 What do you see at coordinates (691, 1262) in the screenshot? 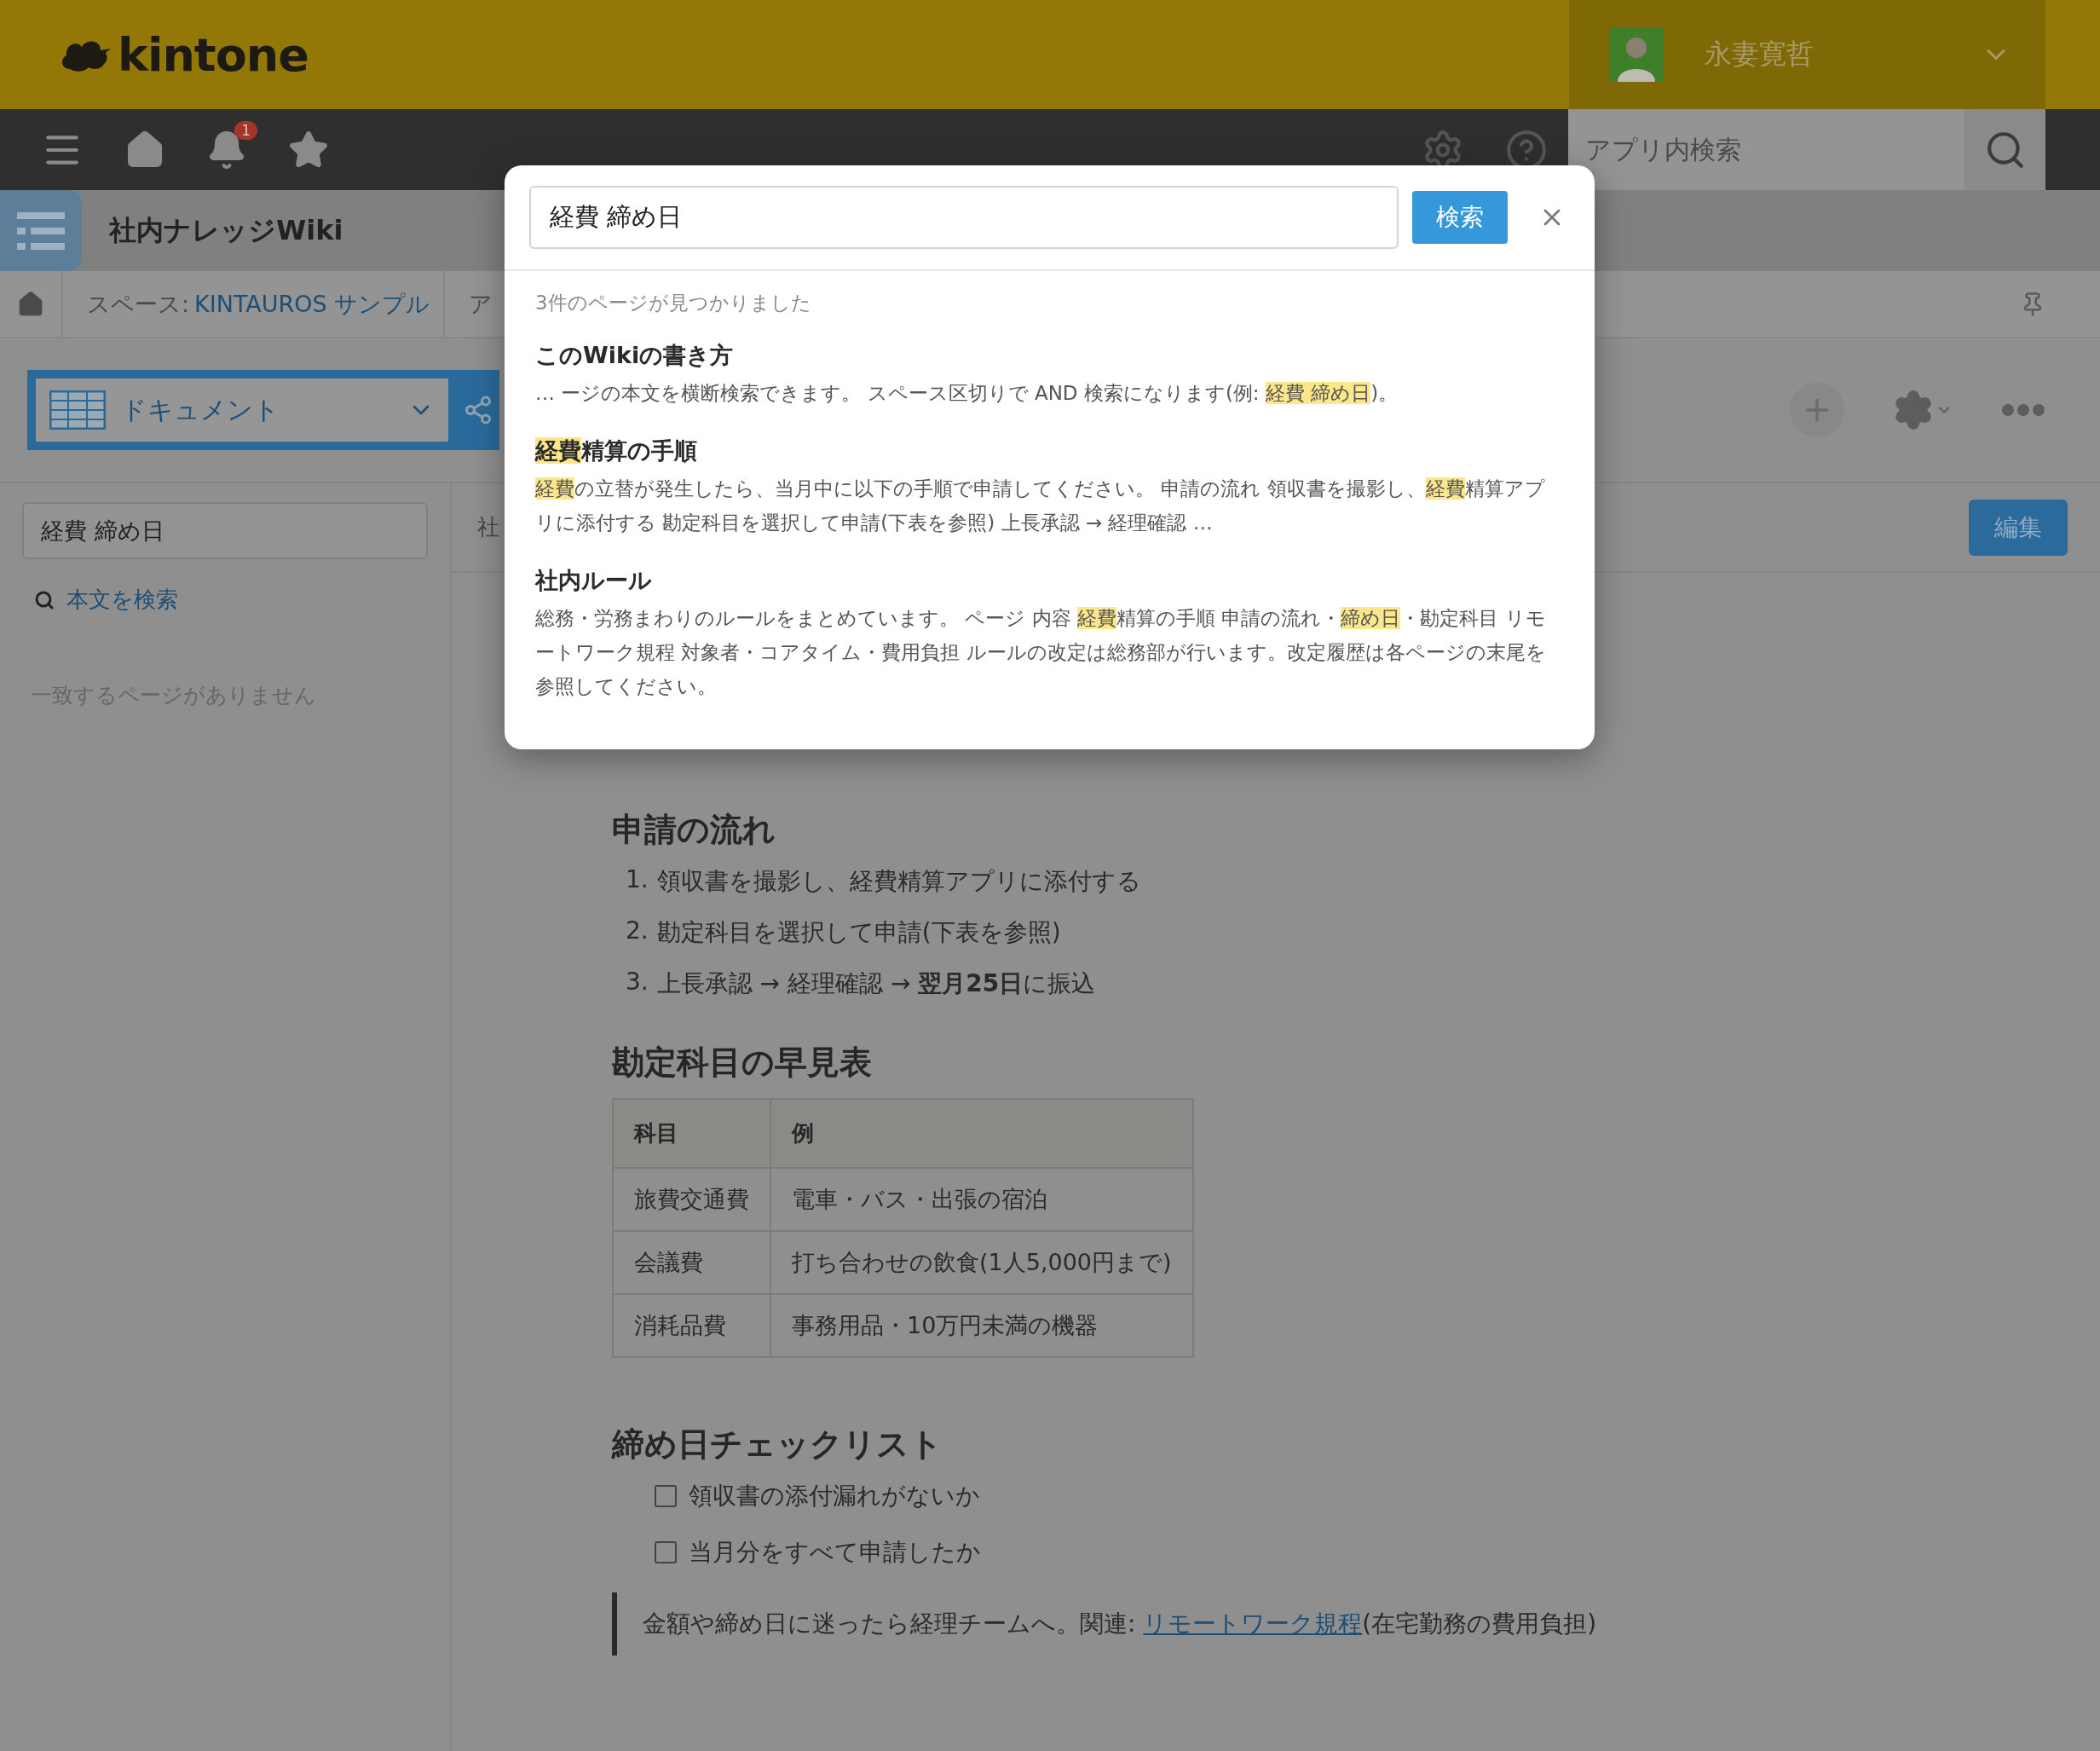
I see `table-cell: 会議費` at bounding box center [691, 1262].